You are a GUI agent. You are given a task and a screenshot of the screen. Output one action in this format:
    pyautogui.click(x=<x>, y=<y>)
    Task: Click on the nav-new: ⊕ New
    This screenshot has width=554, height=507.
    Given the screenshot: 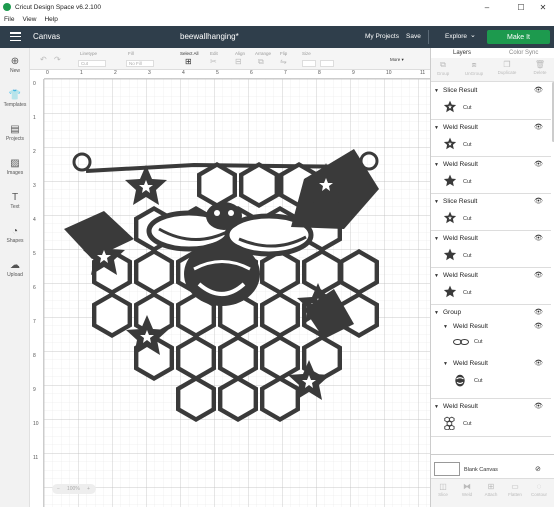 What is the action you would take?
    pyautogui.click(x=15, y=65)
    